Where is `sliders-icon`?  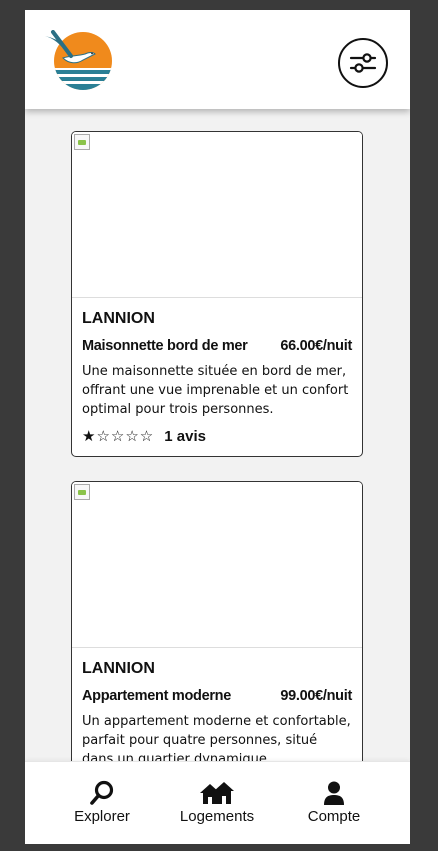
sliders-icon is located at coordinates (363, 63).